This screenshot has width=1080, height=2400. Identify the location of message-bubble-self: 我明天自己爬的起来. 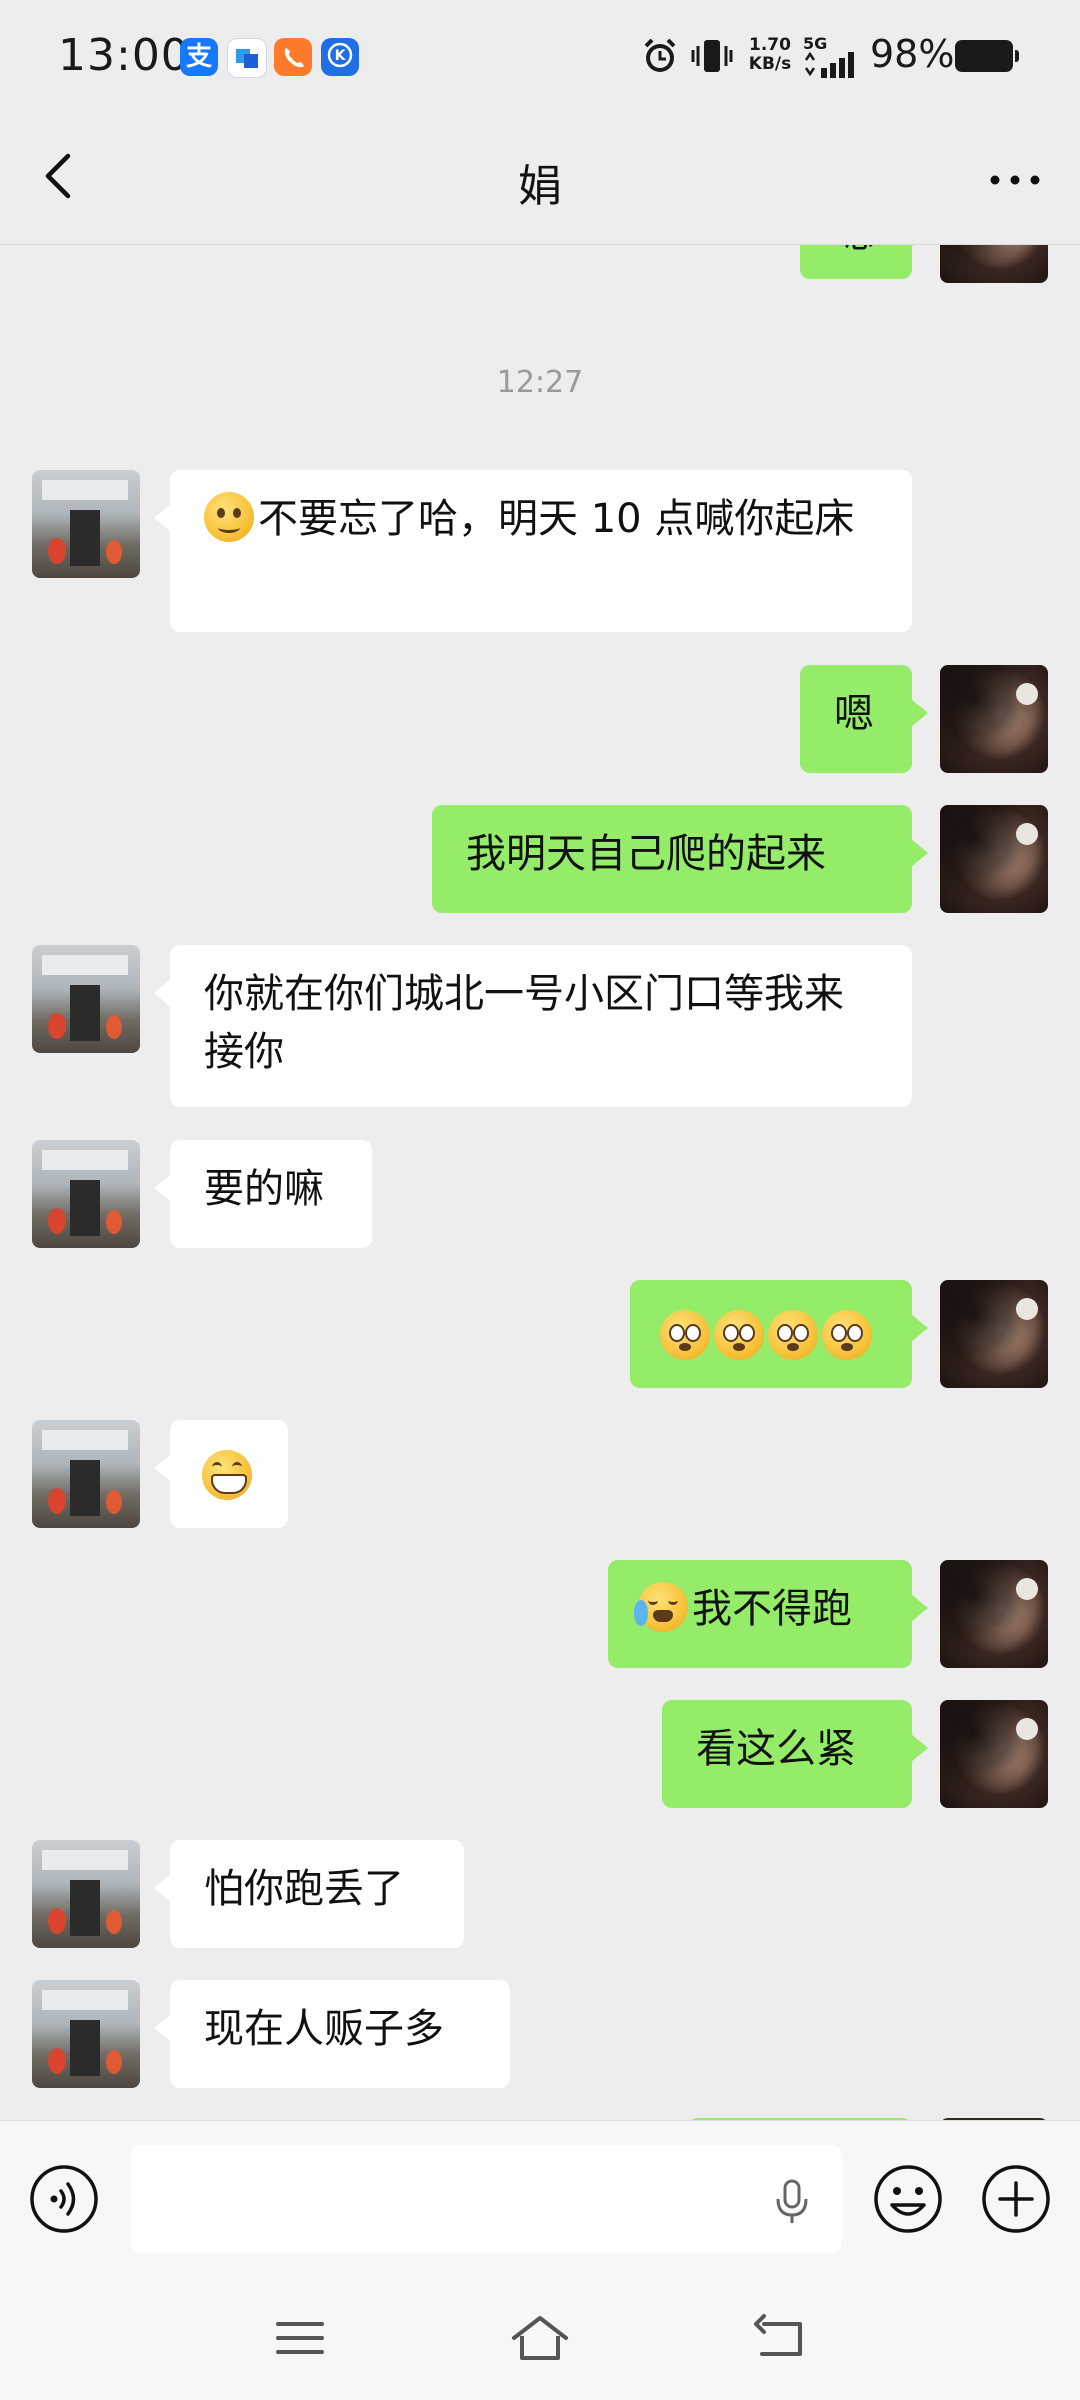
(680, 859).